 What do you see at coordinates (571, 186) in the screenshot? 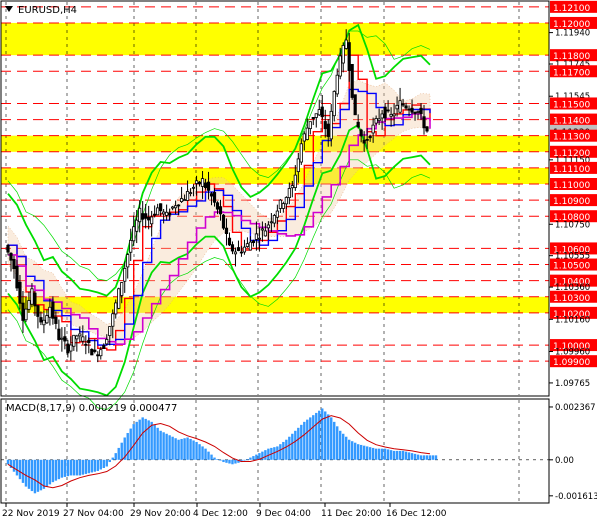
I see `price-level-label: 1.11000` at bounding box center [571, 186].